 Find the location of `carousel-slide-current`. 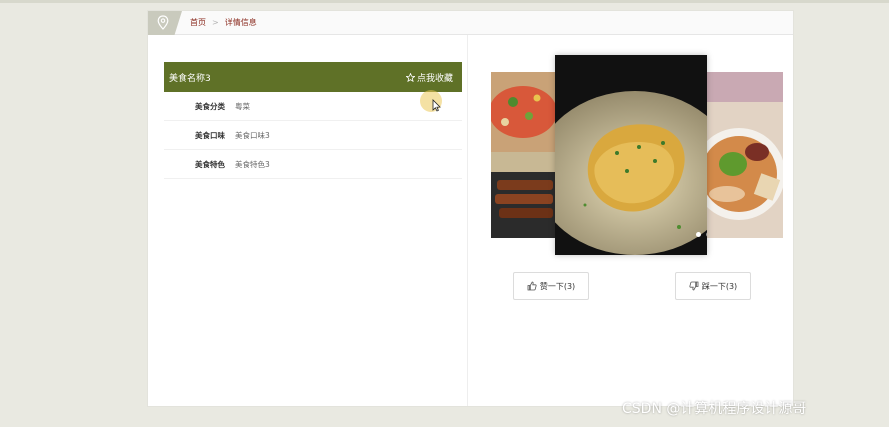

carousel-slide-current is located at coordinates (631, 155).